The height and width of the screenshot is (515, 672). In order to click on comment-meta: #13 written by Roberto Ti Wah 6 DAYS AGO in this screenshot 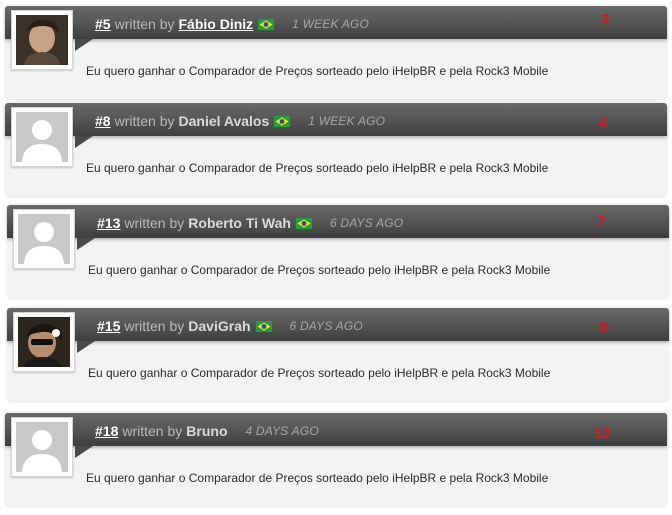, I will do `click(250, 223)`.